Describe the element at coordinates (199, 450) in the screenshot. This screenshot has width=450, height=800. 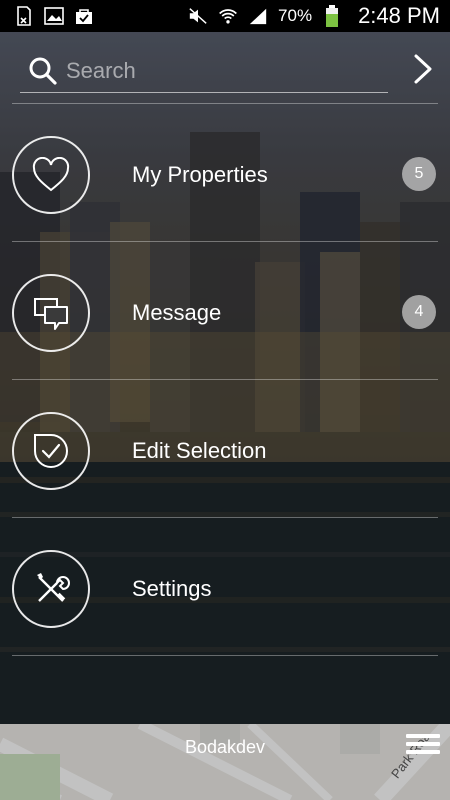
I see `menu-item-label: Edit Selection` at that location.